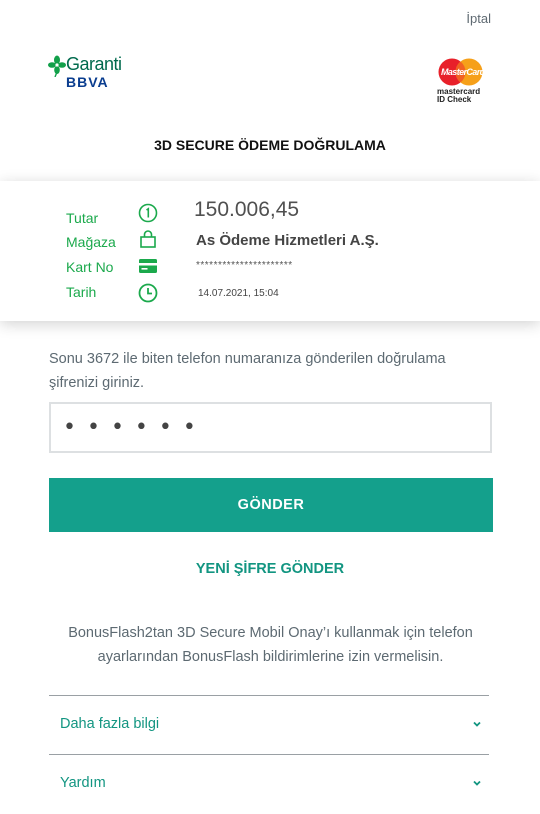 The image size is (540, 814). Describe the element at coordinates (247, 209) in the screenshot. I see `amount-value: 150.006,45` at that location.